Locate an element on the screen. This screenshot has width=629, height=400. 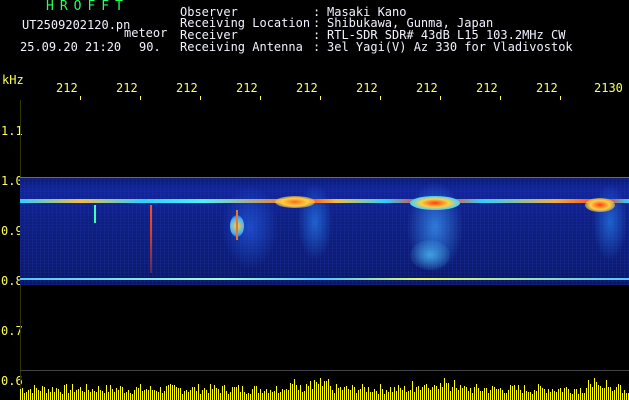
meteor-echo is located at coordinates (295, 202).